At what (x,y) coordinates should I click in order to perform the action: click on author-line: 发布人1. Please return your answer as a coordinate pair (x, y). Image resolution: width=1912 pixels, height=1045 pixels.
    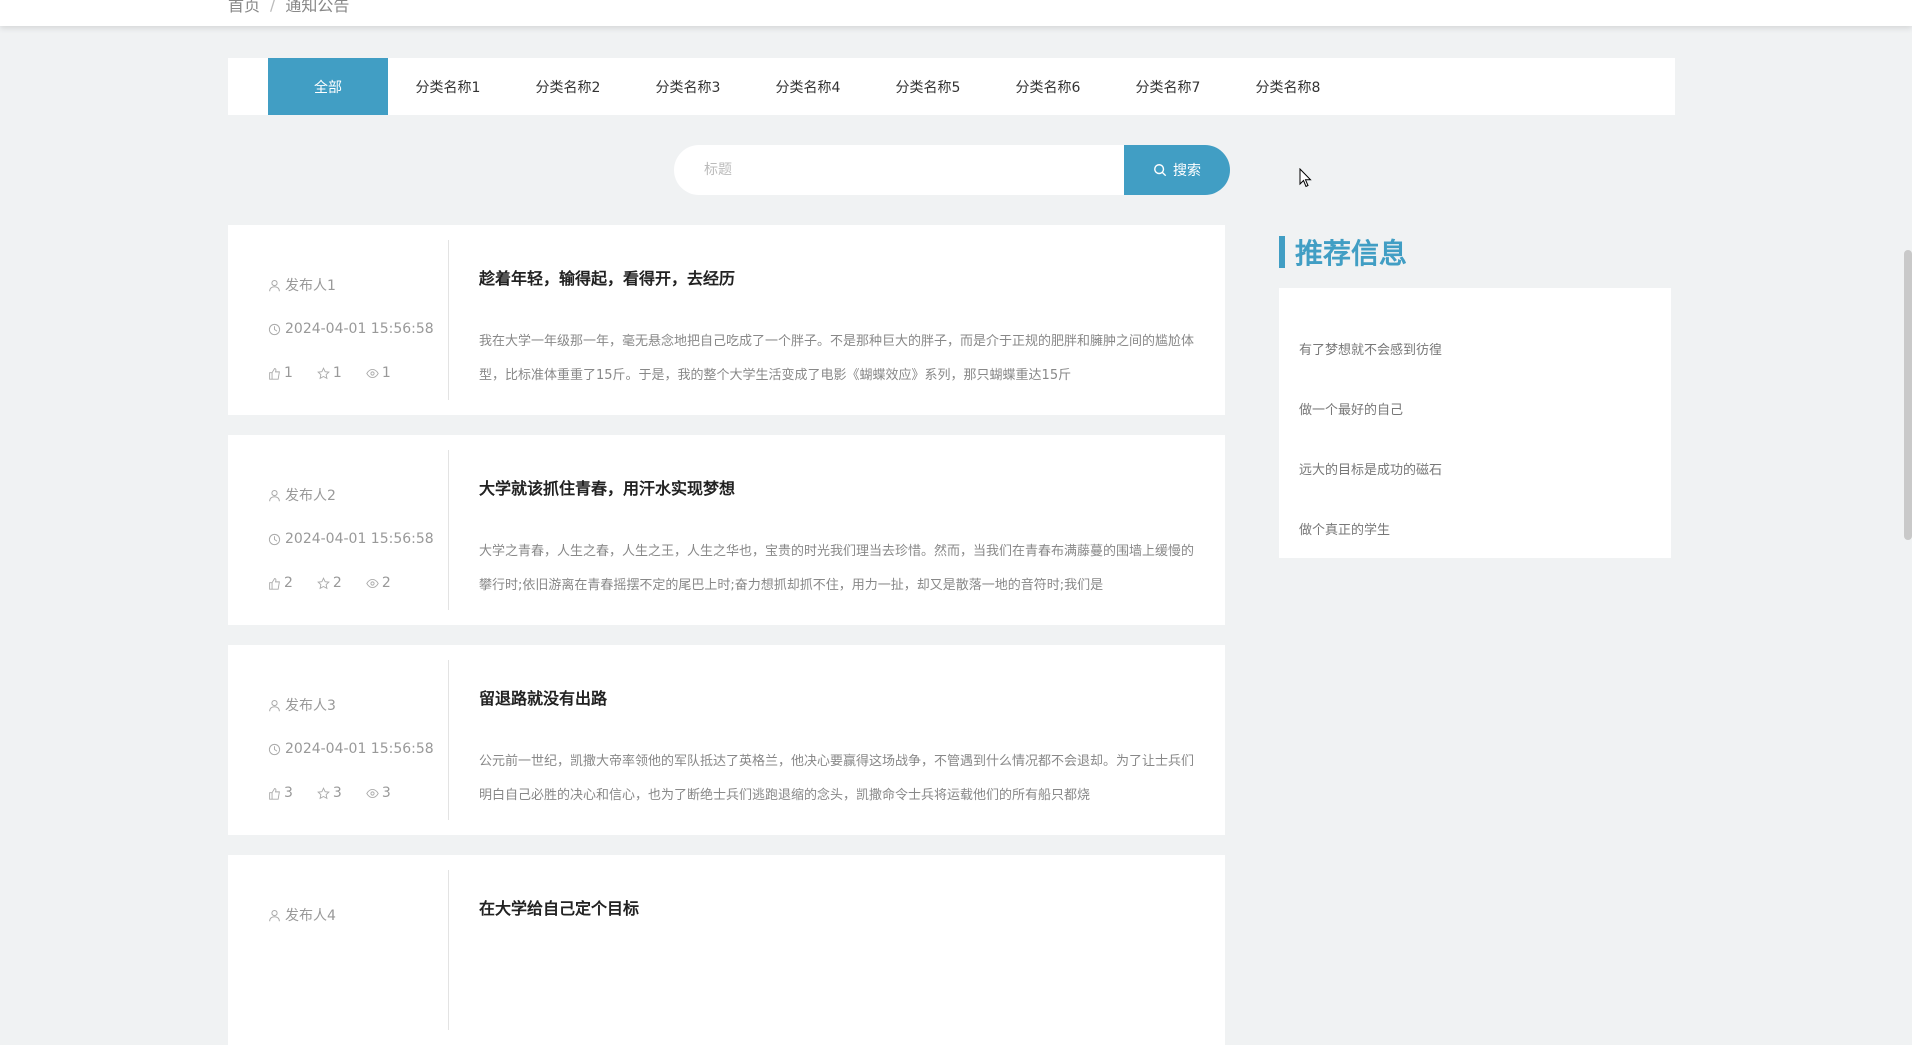
    Looking at the image, I should click on (302, 285).